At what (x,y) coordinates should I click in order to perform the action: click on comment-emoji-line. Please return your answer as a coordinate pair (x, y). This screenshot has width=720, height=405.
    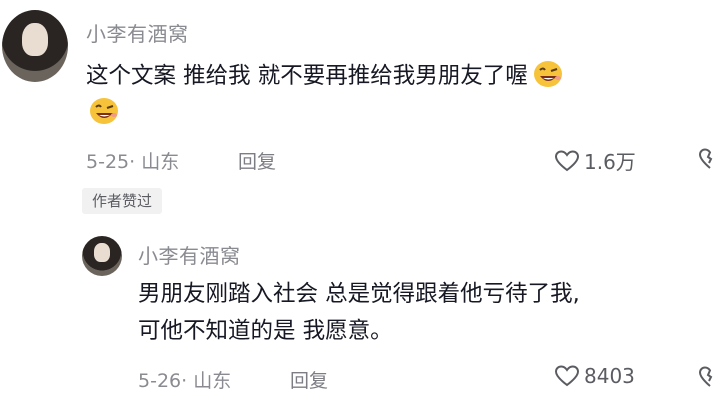
    Looking at the image, I should click on (102, 111).